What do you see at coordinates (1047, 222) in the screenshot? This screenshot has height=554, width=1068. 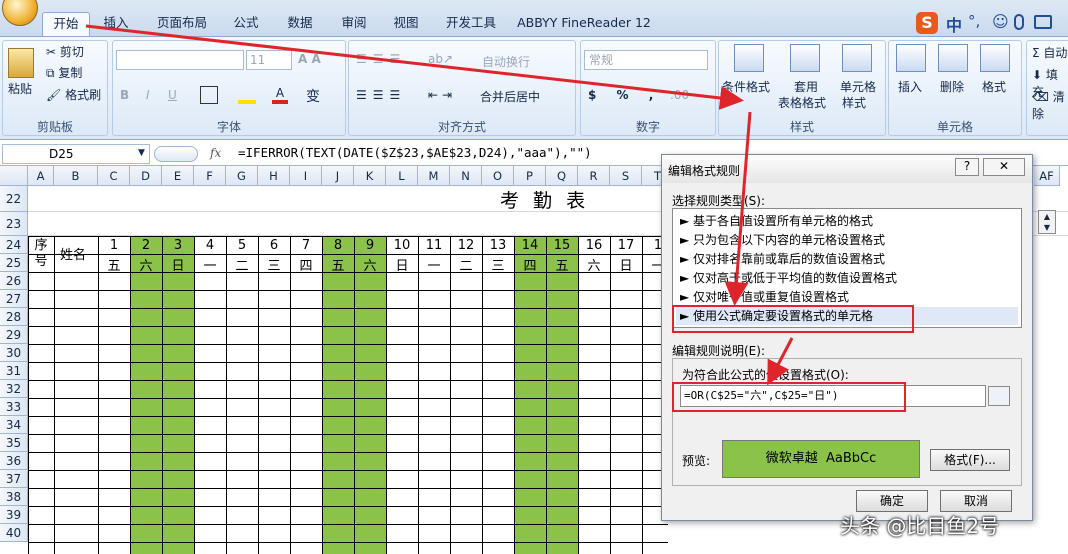 I see `spinner-control: ▲ ▼` at bounding box center [1047, 222].